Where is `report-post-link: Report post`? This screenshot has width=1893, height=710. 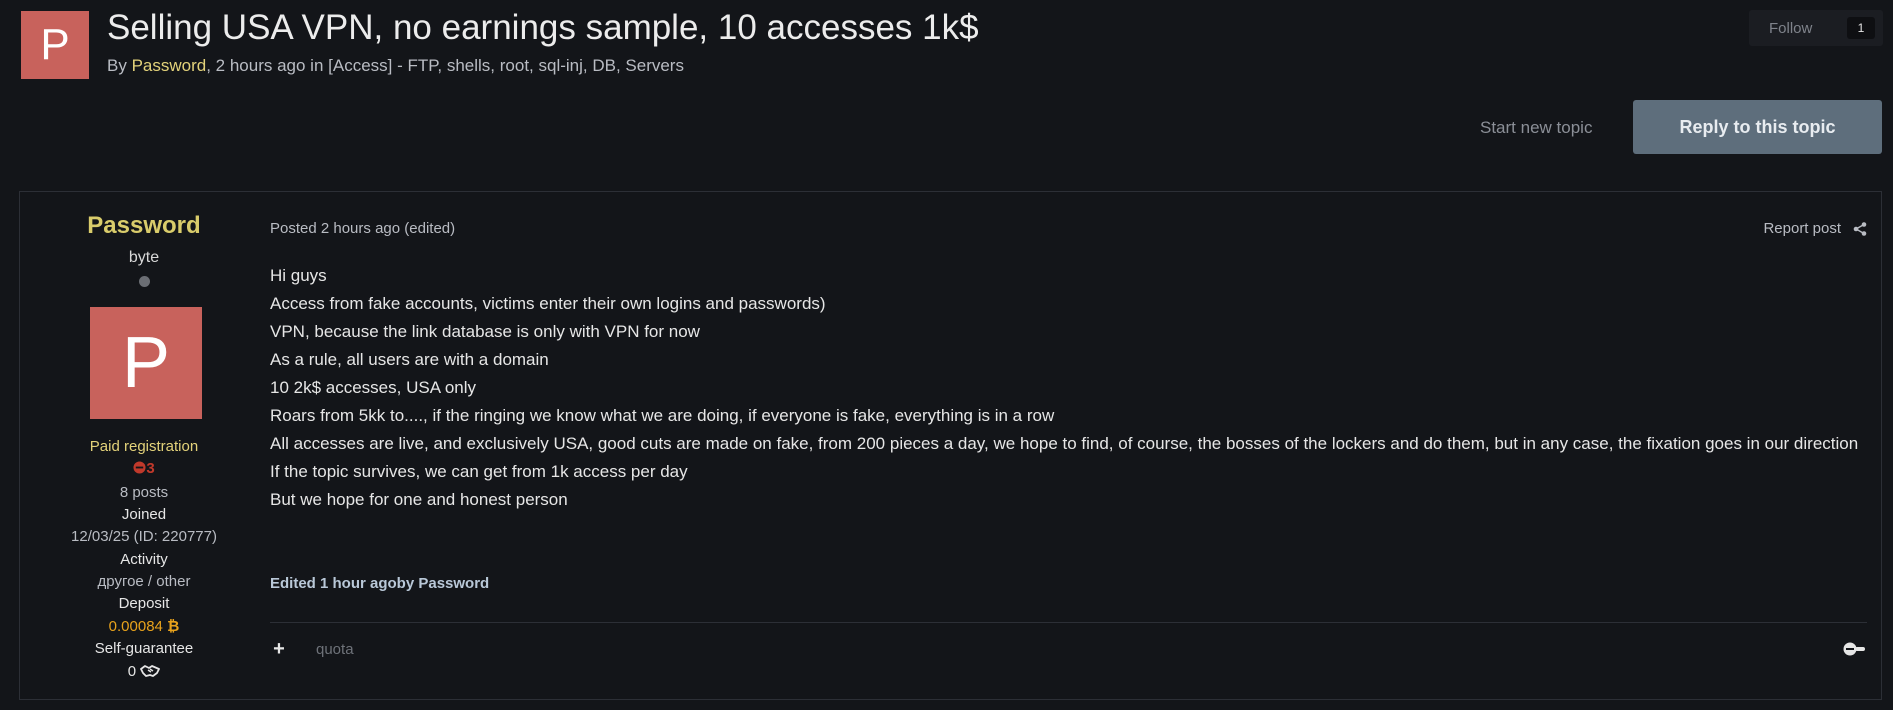
report-post-link: Report post is located at coordinates (1815, 228).